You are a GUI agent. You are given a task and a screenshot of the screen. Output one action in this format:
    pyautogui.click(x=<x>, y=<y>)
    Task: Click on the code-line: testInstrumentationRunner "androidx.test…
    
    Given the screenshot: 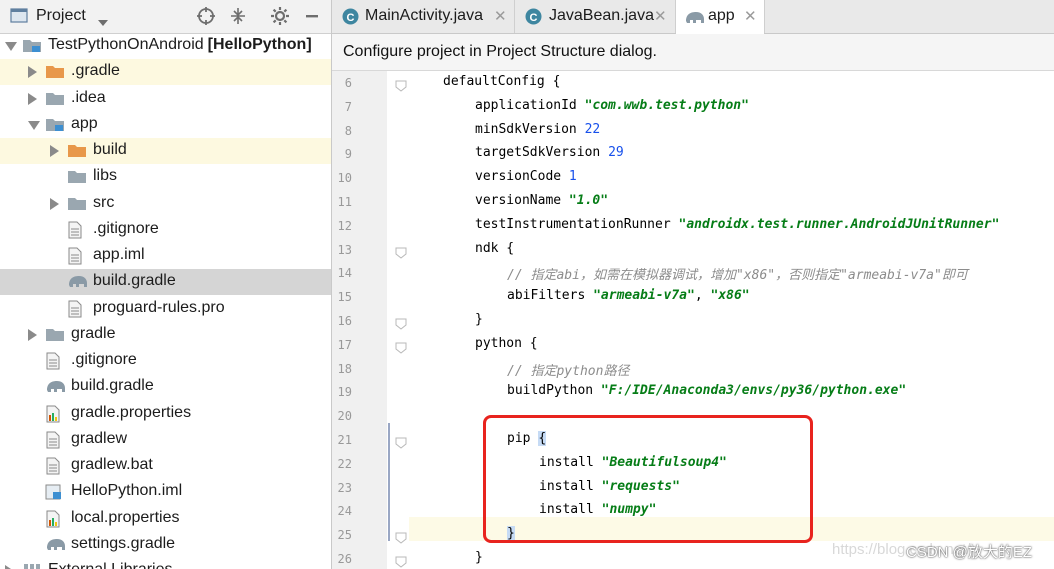 What is the action you would take?
    pyautogui.click(x=737, y=224)
    